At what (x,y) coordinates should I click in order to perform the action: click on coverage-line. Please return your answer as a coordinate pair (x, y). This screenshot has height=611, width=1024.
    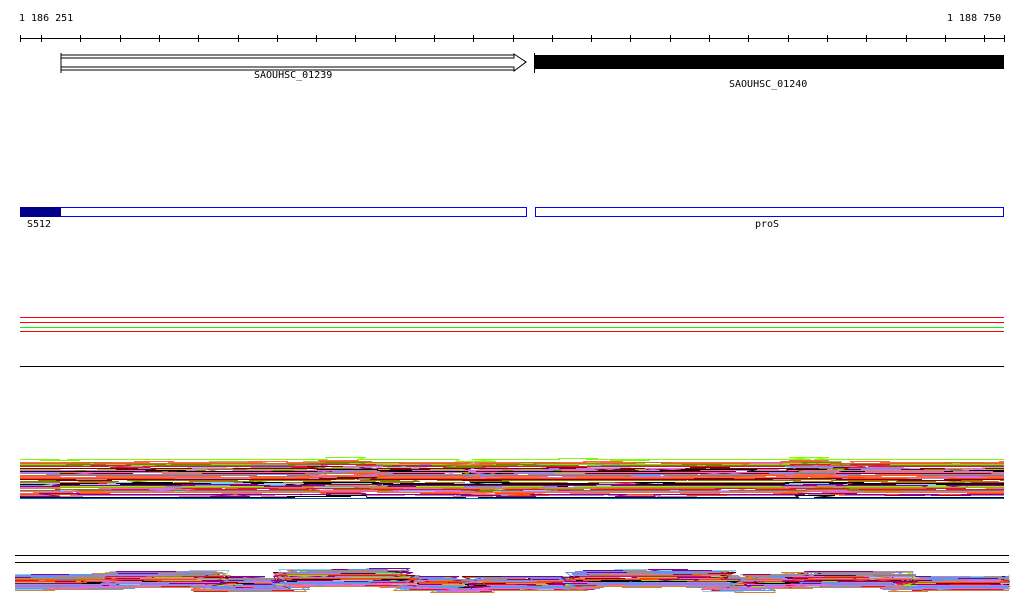
    Looking at the image, I should click on (512, 459).